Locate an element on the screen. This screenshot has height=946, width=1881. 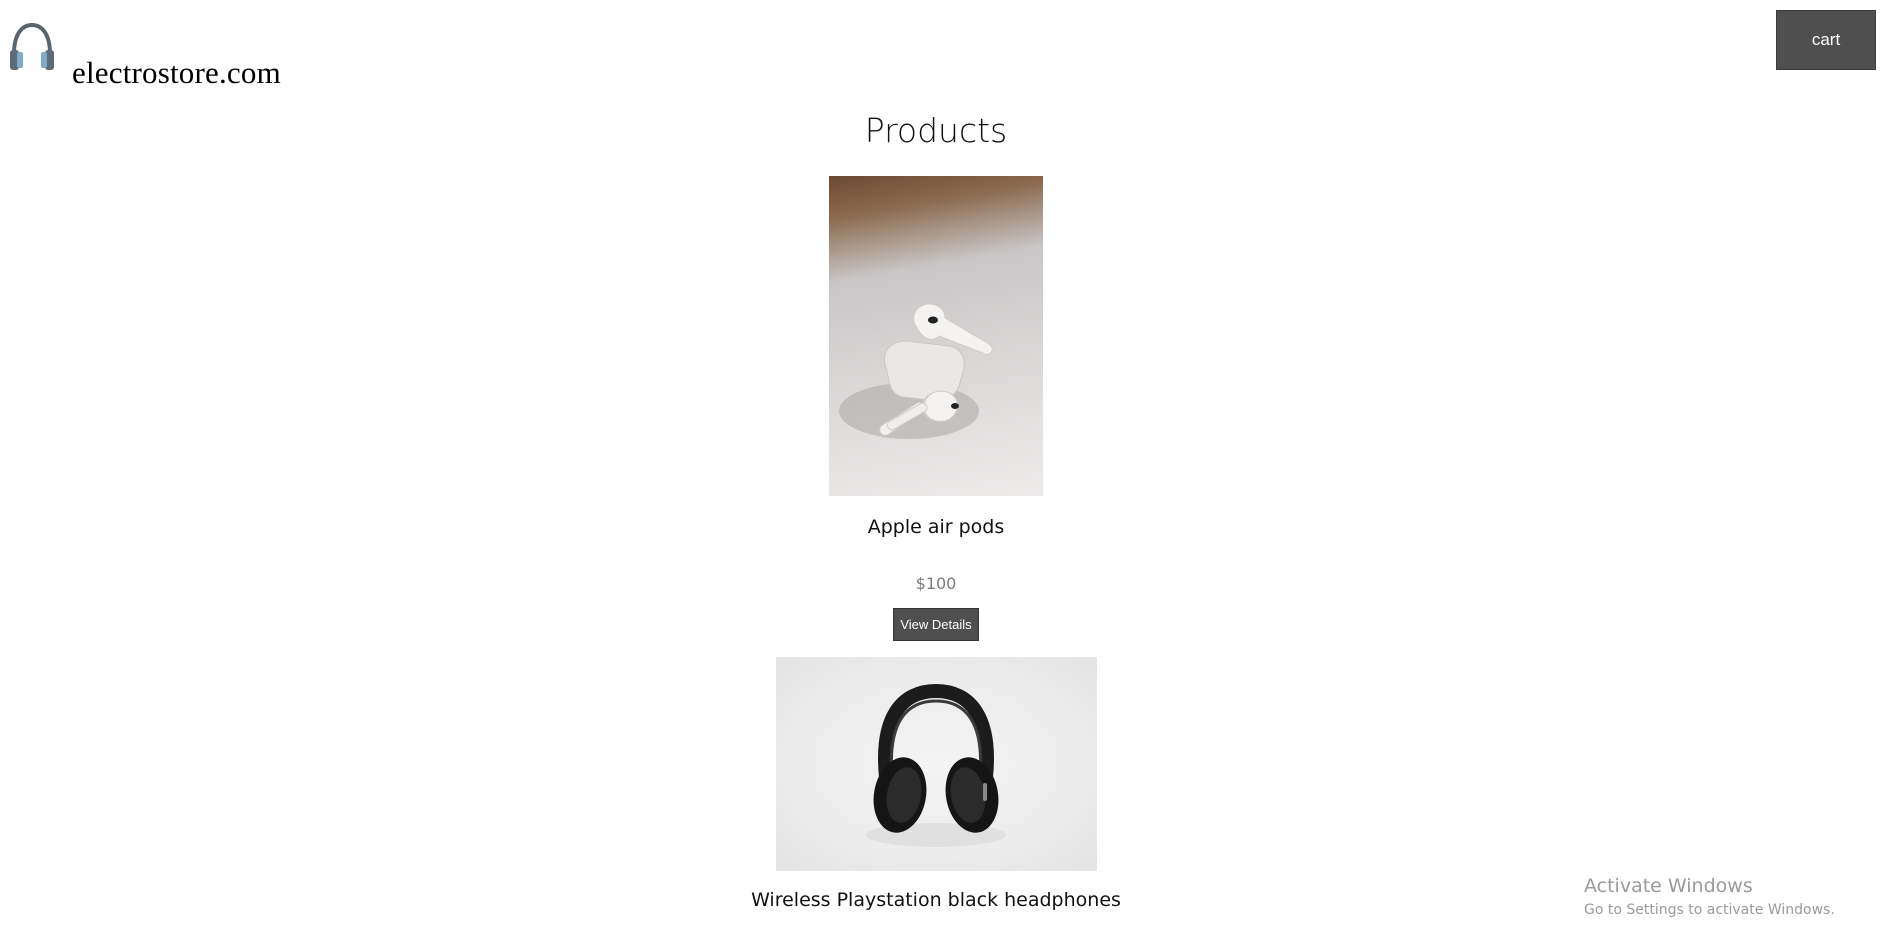
view-details-button: View Details is located at coordinates (936, 624).